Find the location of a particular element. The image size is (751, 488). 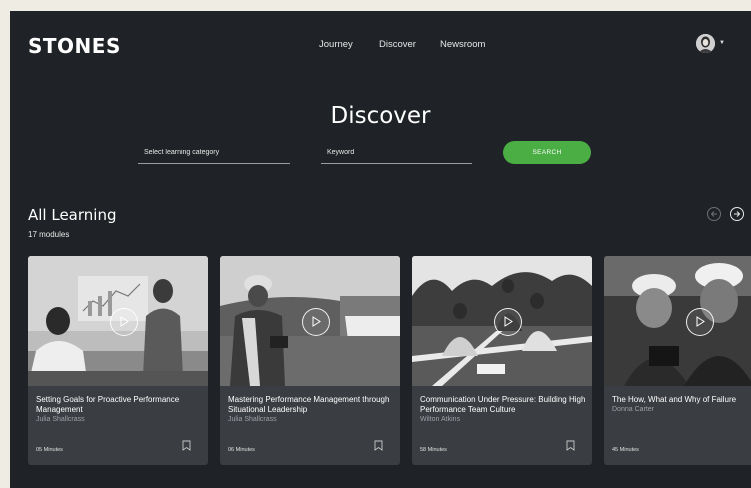

section-title: All Learning is located at coordinates (72, 215).